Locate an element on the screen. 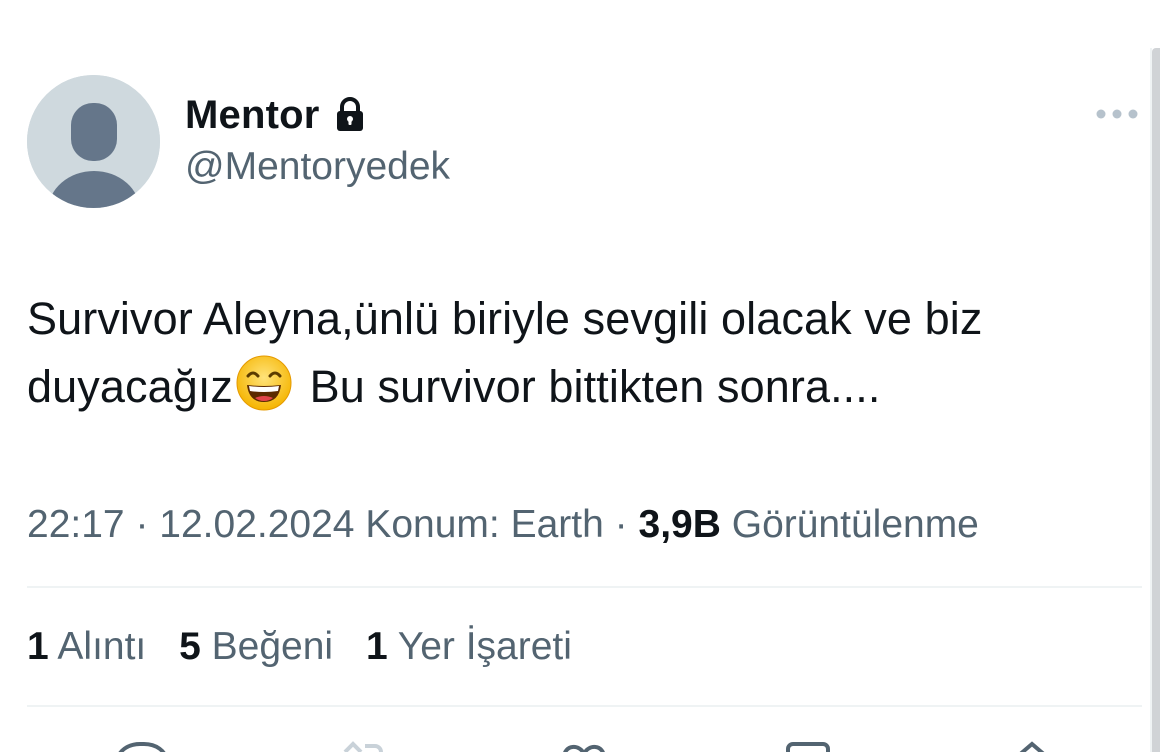  display-name-row: Mentor is located at coordinates (275, 115).